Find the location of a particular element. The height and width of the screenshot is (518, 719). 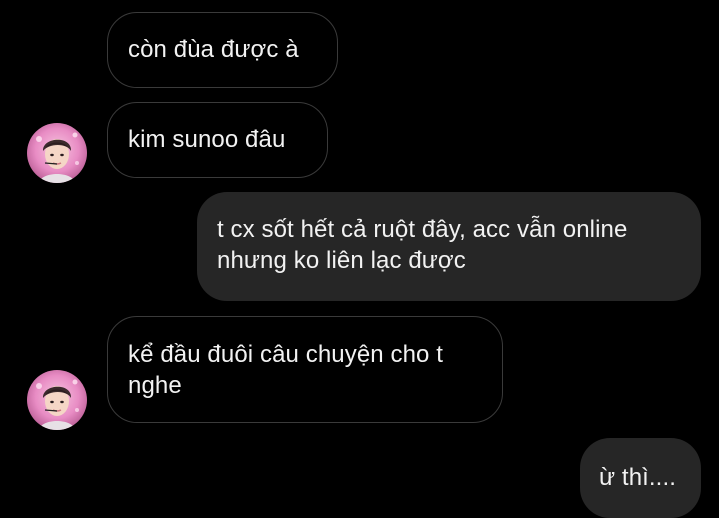

incoming-message-bubble: kể đầu đuôi câu chuyện cho t nghe is located at coordinates (305, 369).